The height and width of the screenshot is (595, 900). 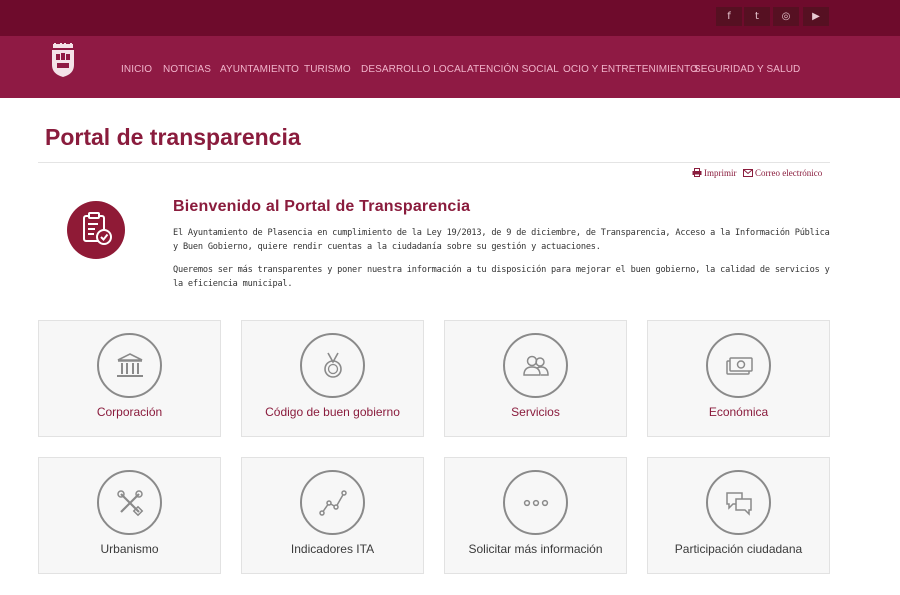 I want to click on medal-icon, so click(x=333, y=365).